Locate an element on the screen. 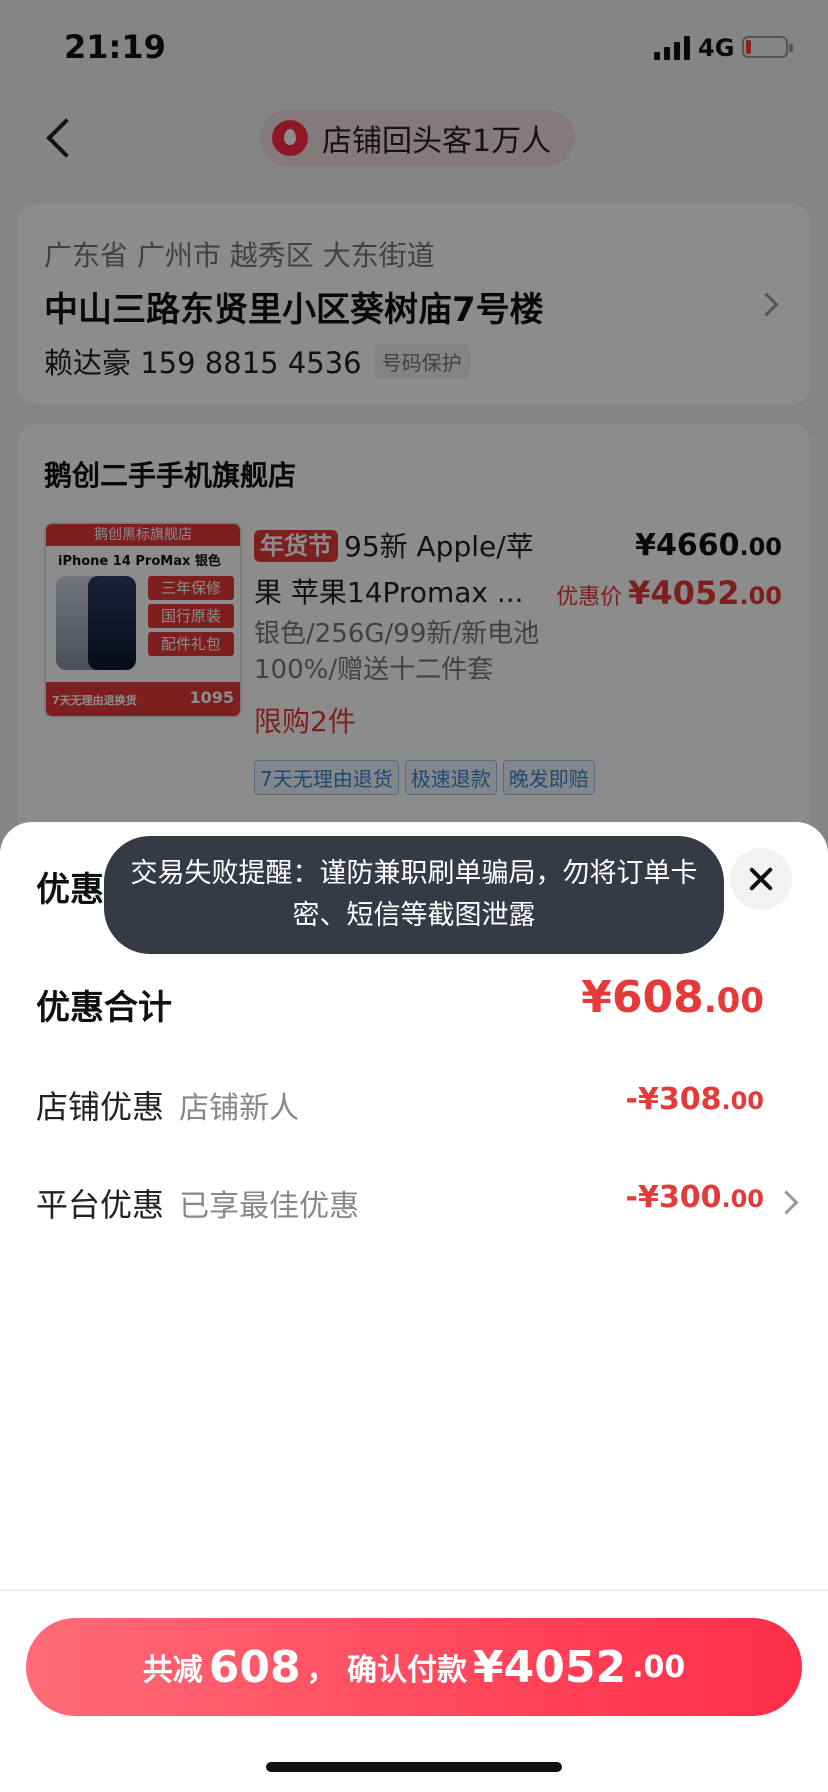 This screenshot has width=828, height=1792. sheet-title: 优惠 is located at coordinates (70, 890).